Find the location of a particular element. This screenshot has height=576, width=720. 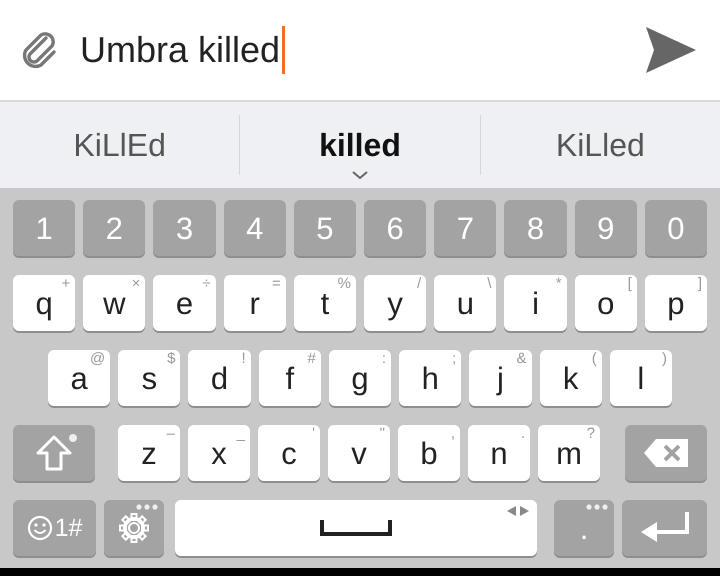

backspace-key is located at coordinates (666, 453).